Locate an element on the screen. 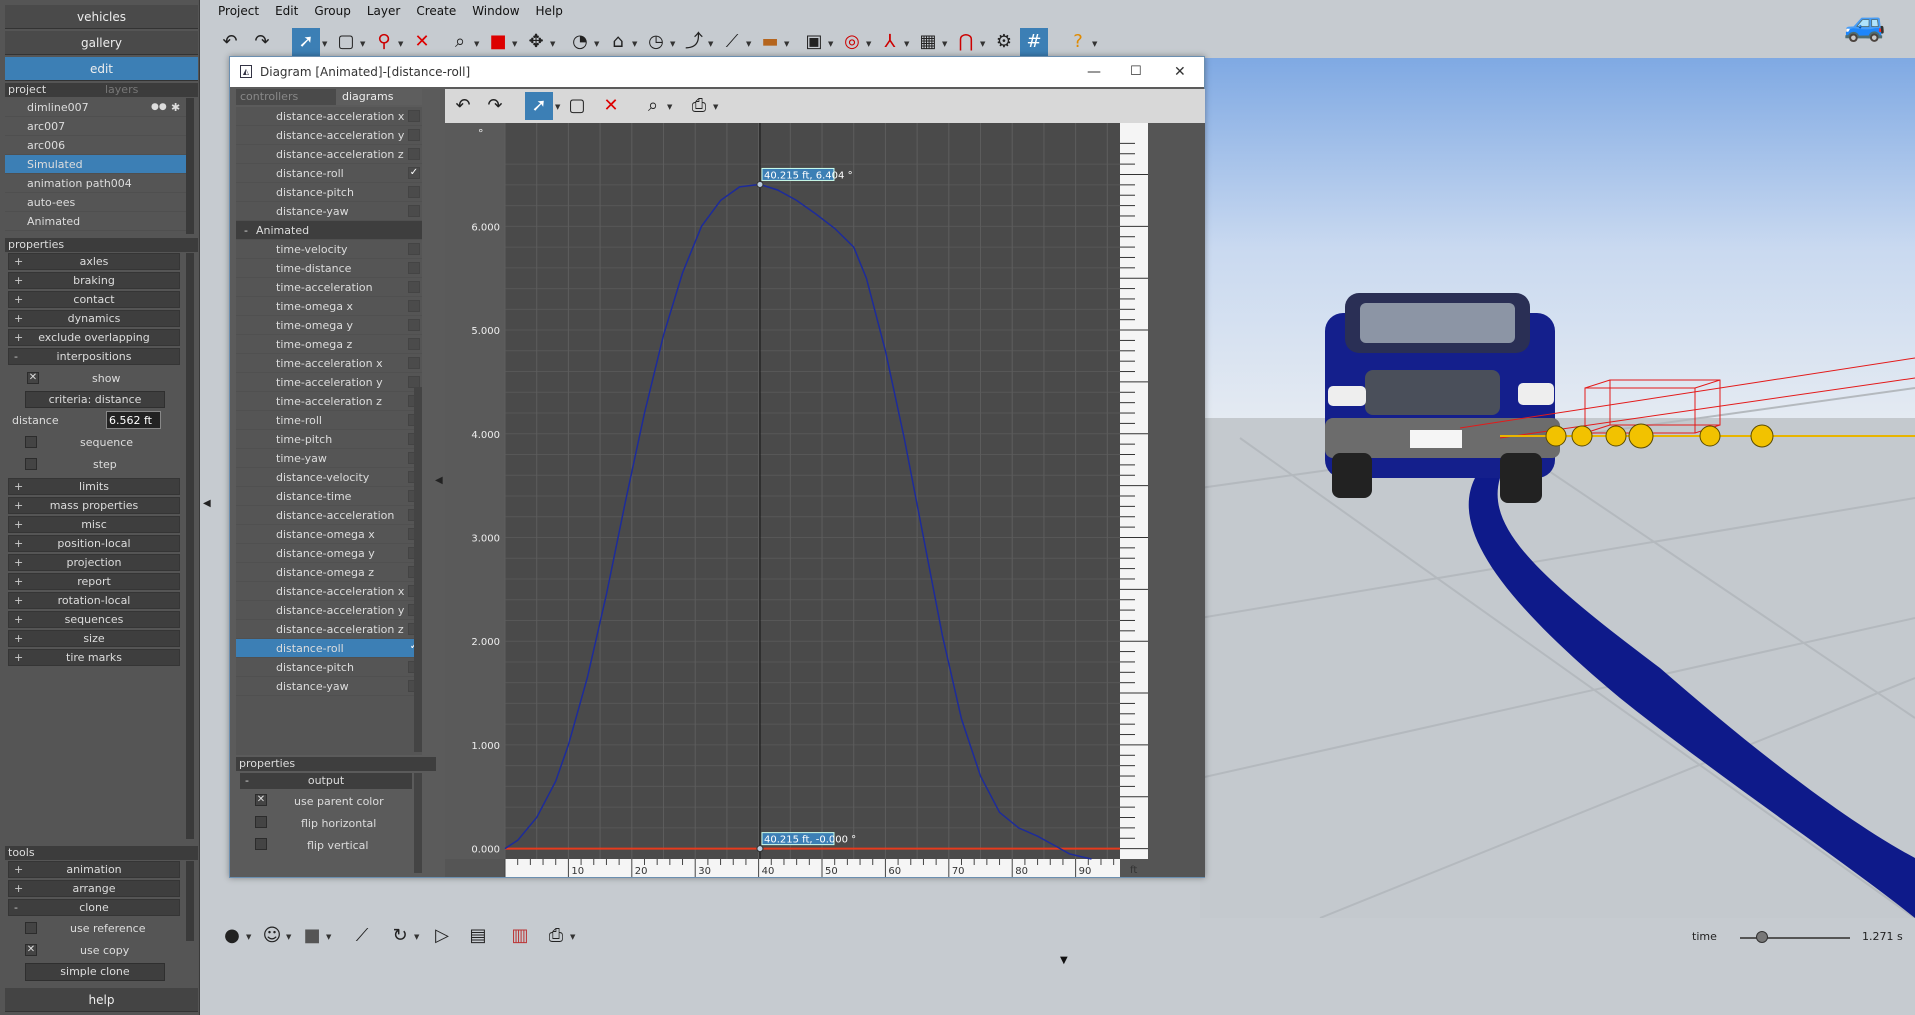  prop-exclude-overlapping: + exclude overlapping is located at coordinates (94, 337).